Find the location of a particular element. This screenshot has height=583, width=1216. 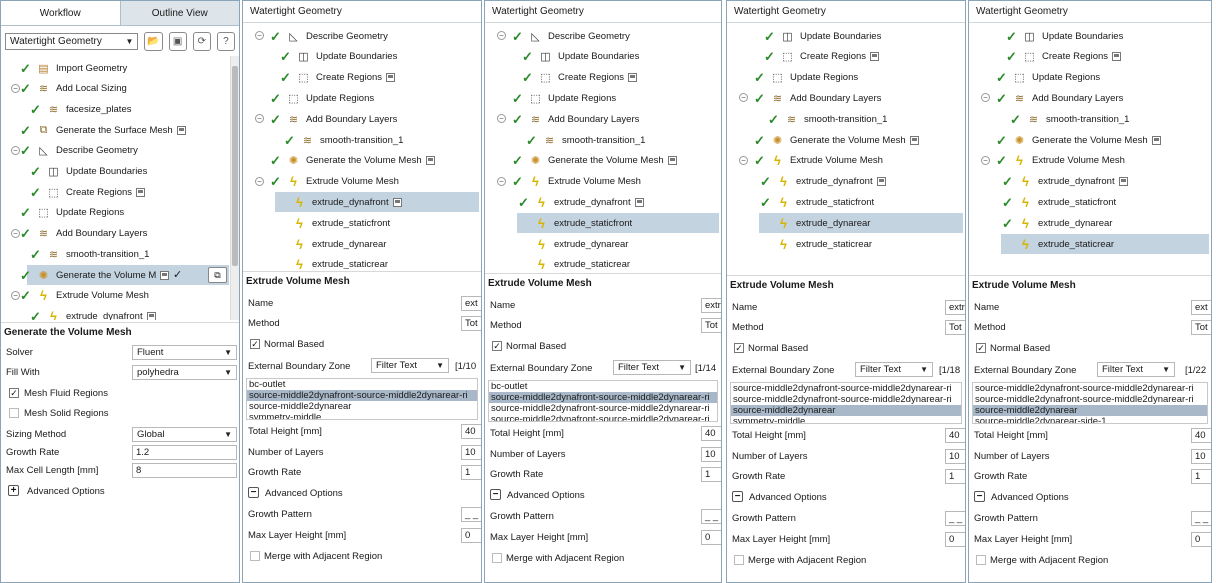

list-item: symmetry-middle is located at coordinates (846, 419).